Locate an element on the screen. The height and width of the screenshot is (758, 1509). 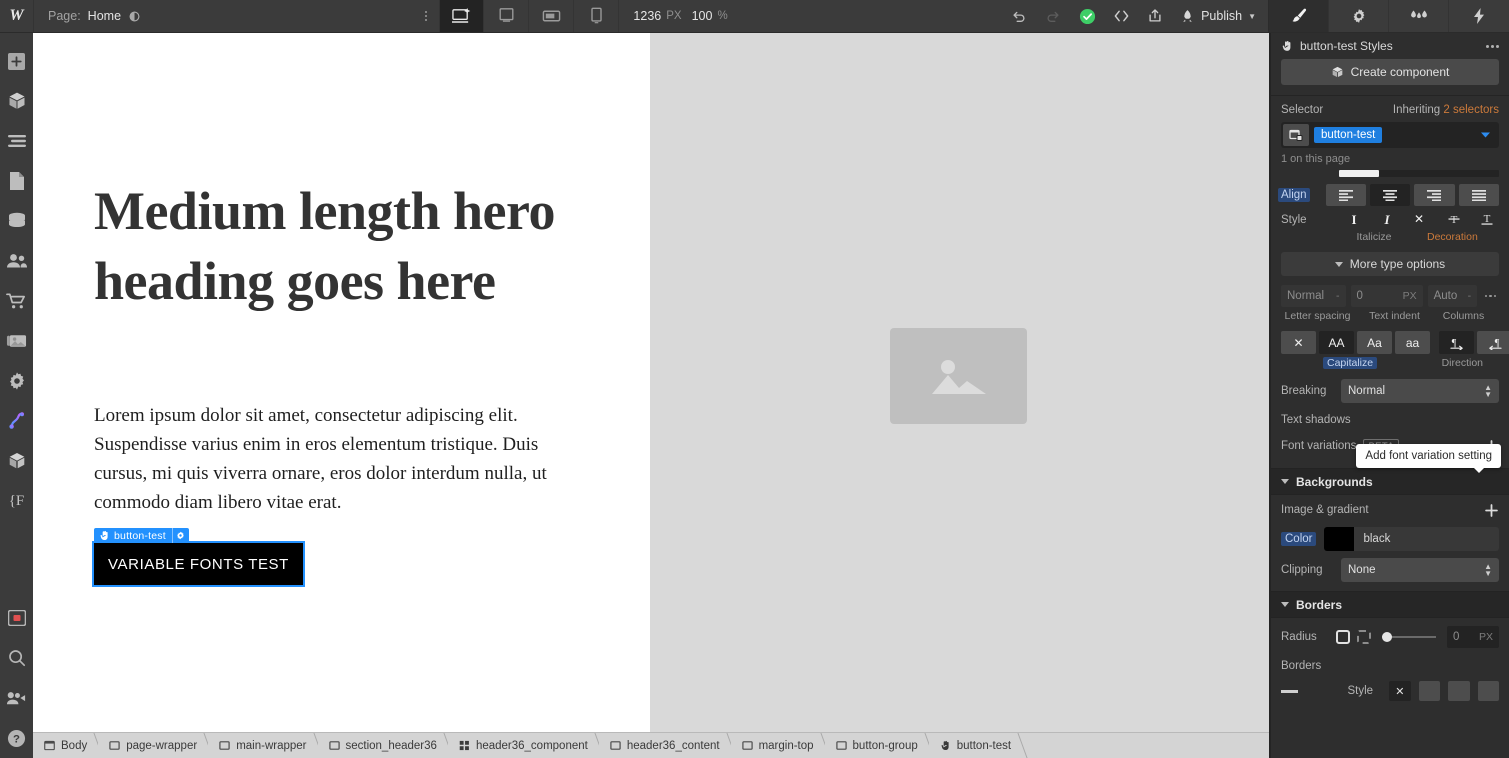
caps-capitalize-button: Aa is located at coordinates (1374, 342).